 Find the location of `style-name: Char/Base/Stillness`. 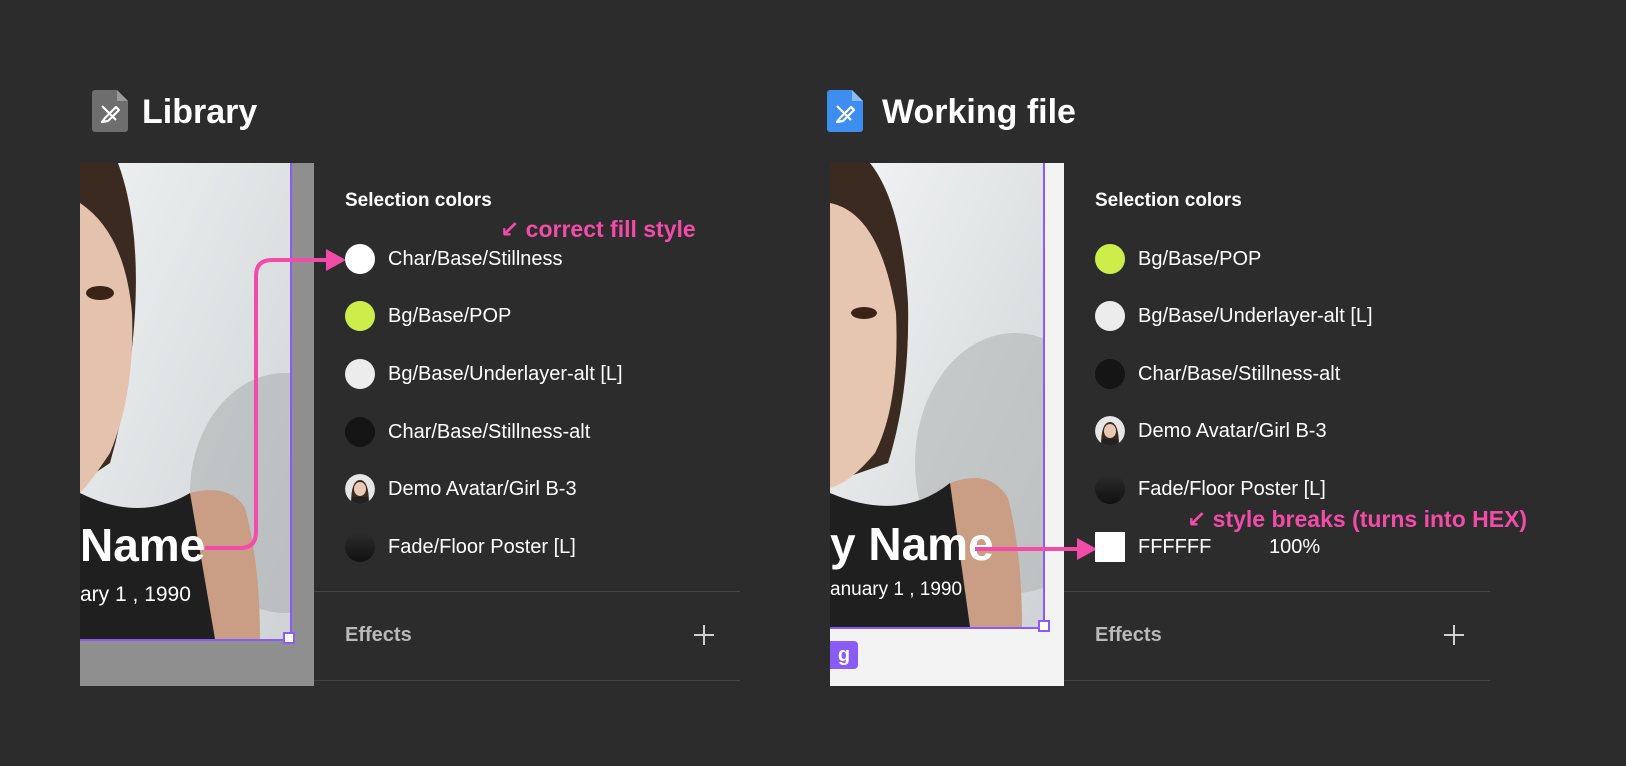

style-name: Char/Base/Stillness is located at coordinates (475, 258).